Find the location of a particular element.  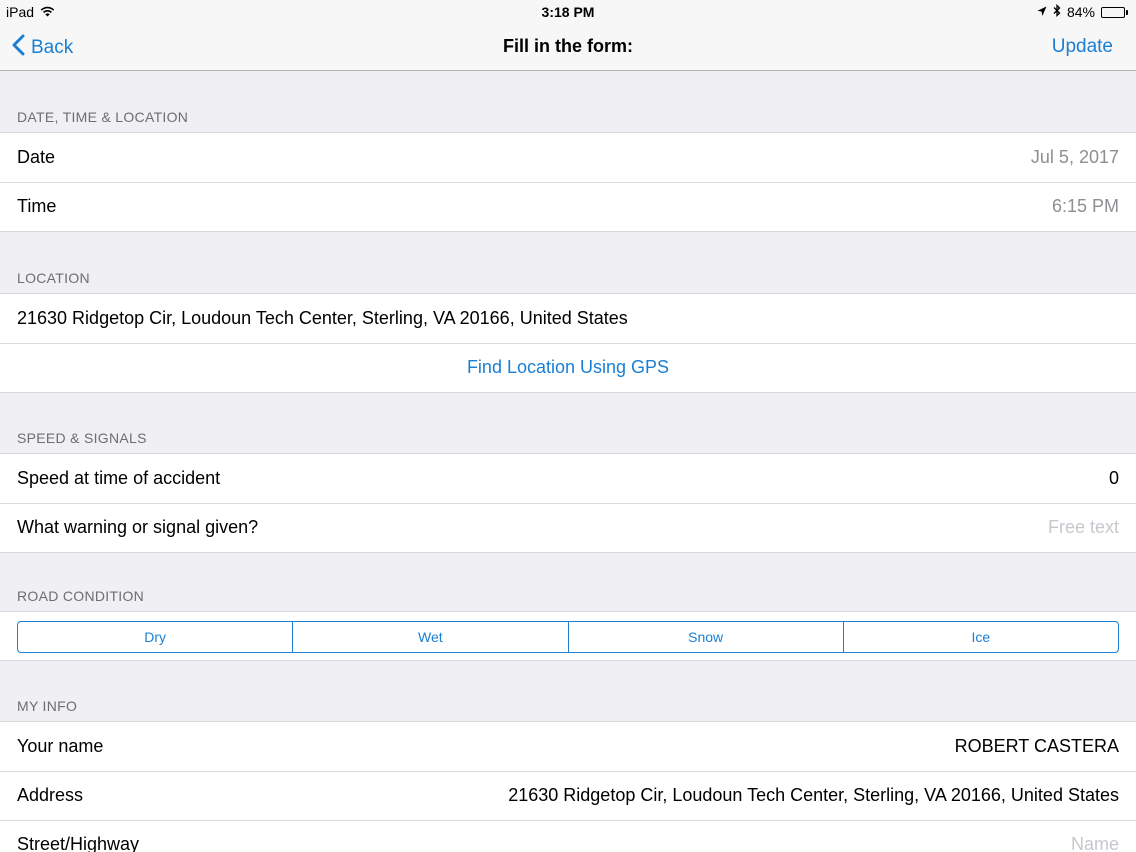

road-condition-group: Dry Wet Snow Ice is located at coordinates (568, 636).